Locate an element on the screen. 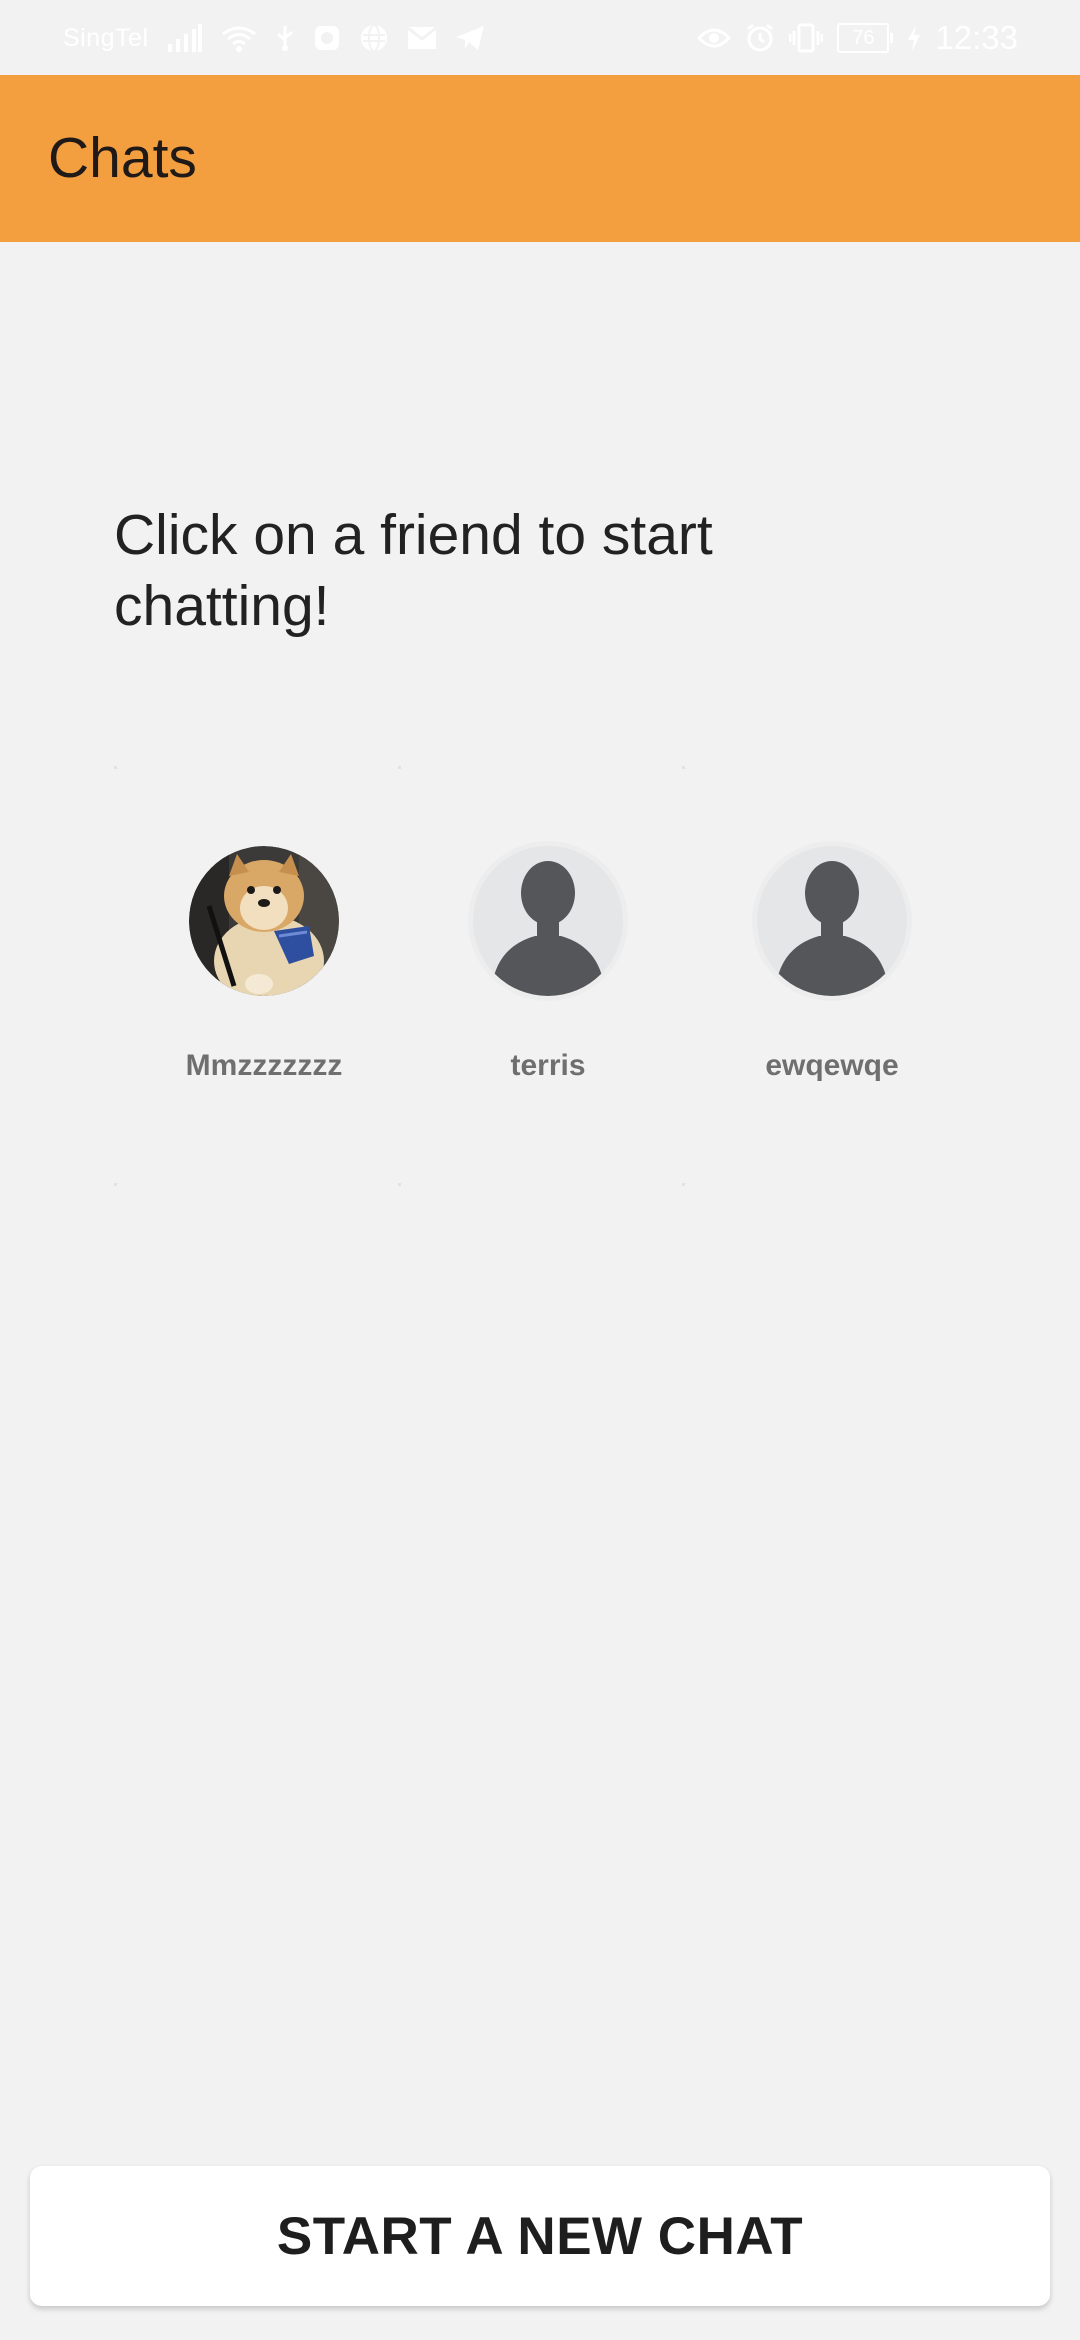 This screenshot has width=1080, height=2340. battery-icon: 76 is located at coordinates (865, 38).